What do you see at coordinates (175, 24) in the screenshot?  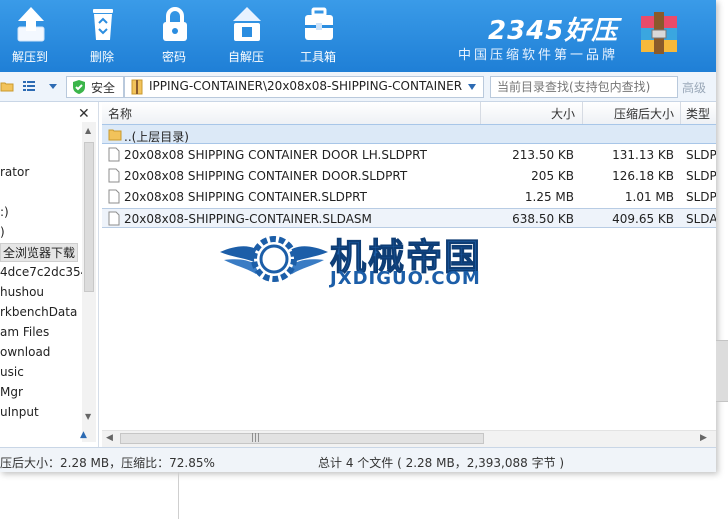 I see `lock-icon` at bounding box center [175, 24].